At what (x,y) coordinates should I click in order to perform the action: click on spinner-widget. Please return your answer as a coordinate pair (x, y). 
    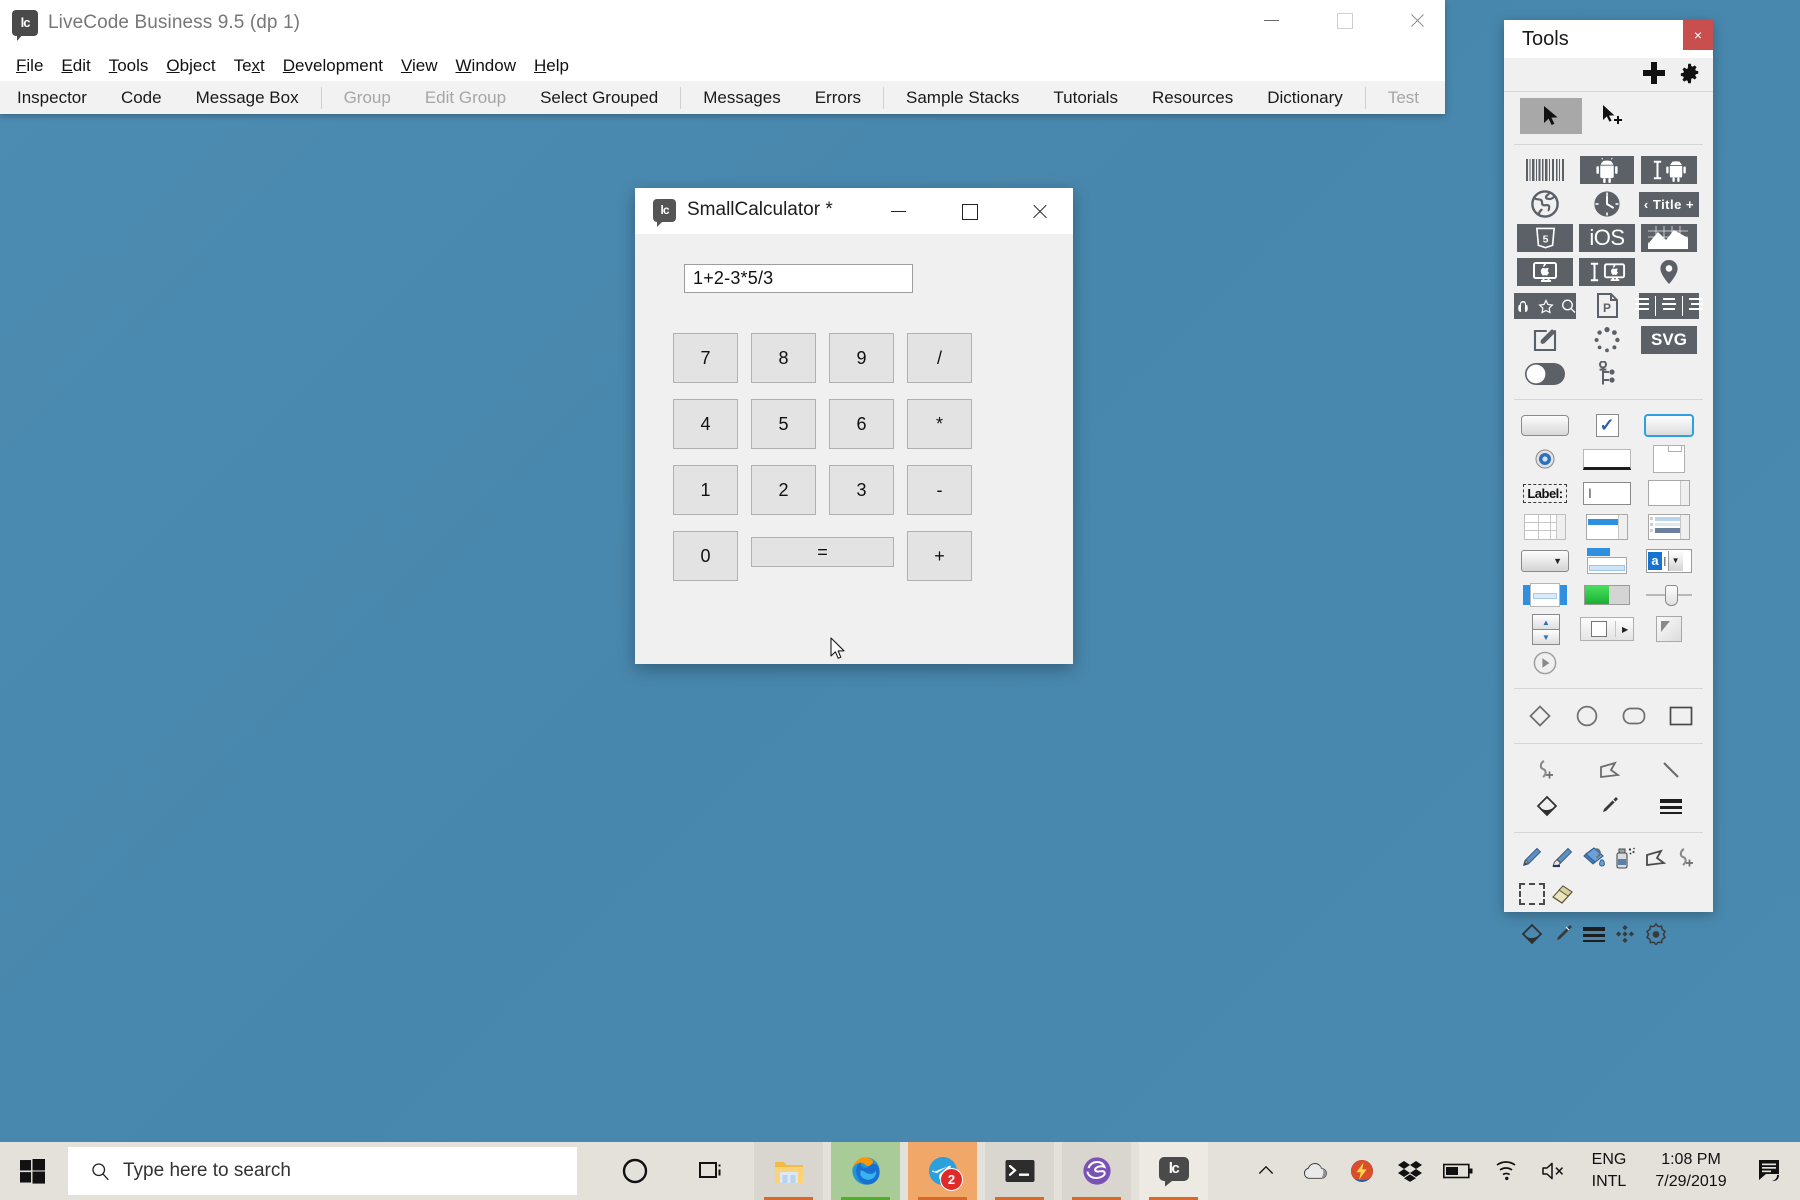
    Looking at the image, I should click on (1607, 340).